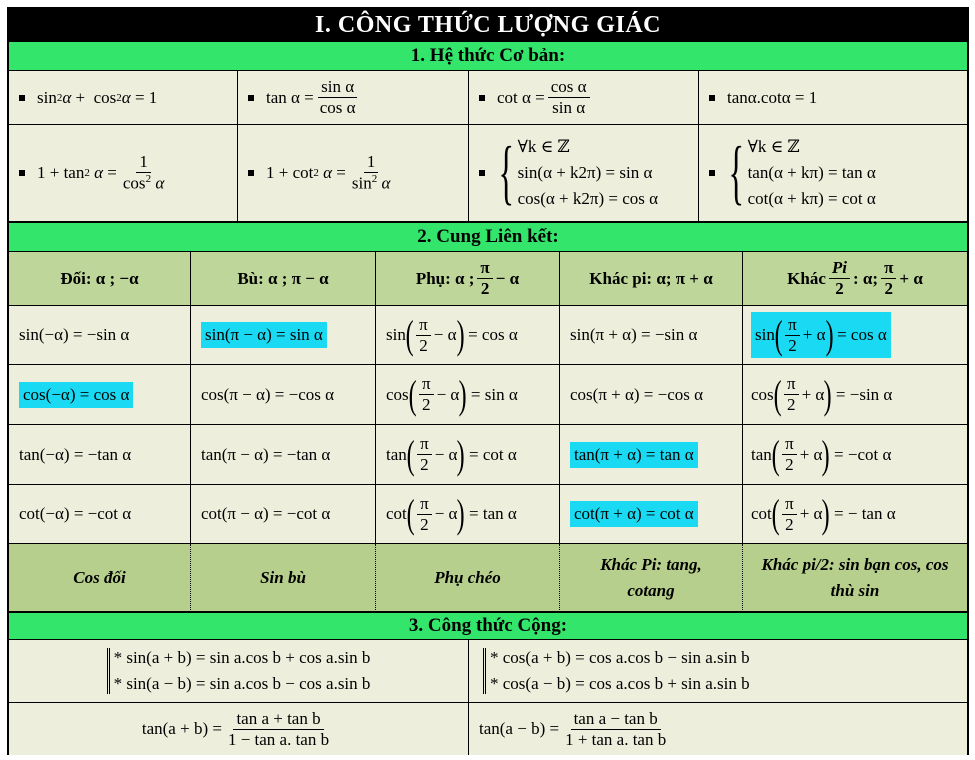  Describe the element at coordinates (452, 334) in the screenshot. I see `formula-text: sin ( π2 − α ) = cos α` at that location.